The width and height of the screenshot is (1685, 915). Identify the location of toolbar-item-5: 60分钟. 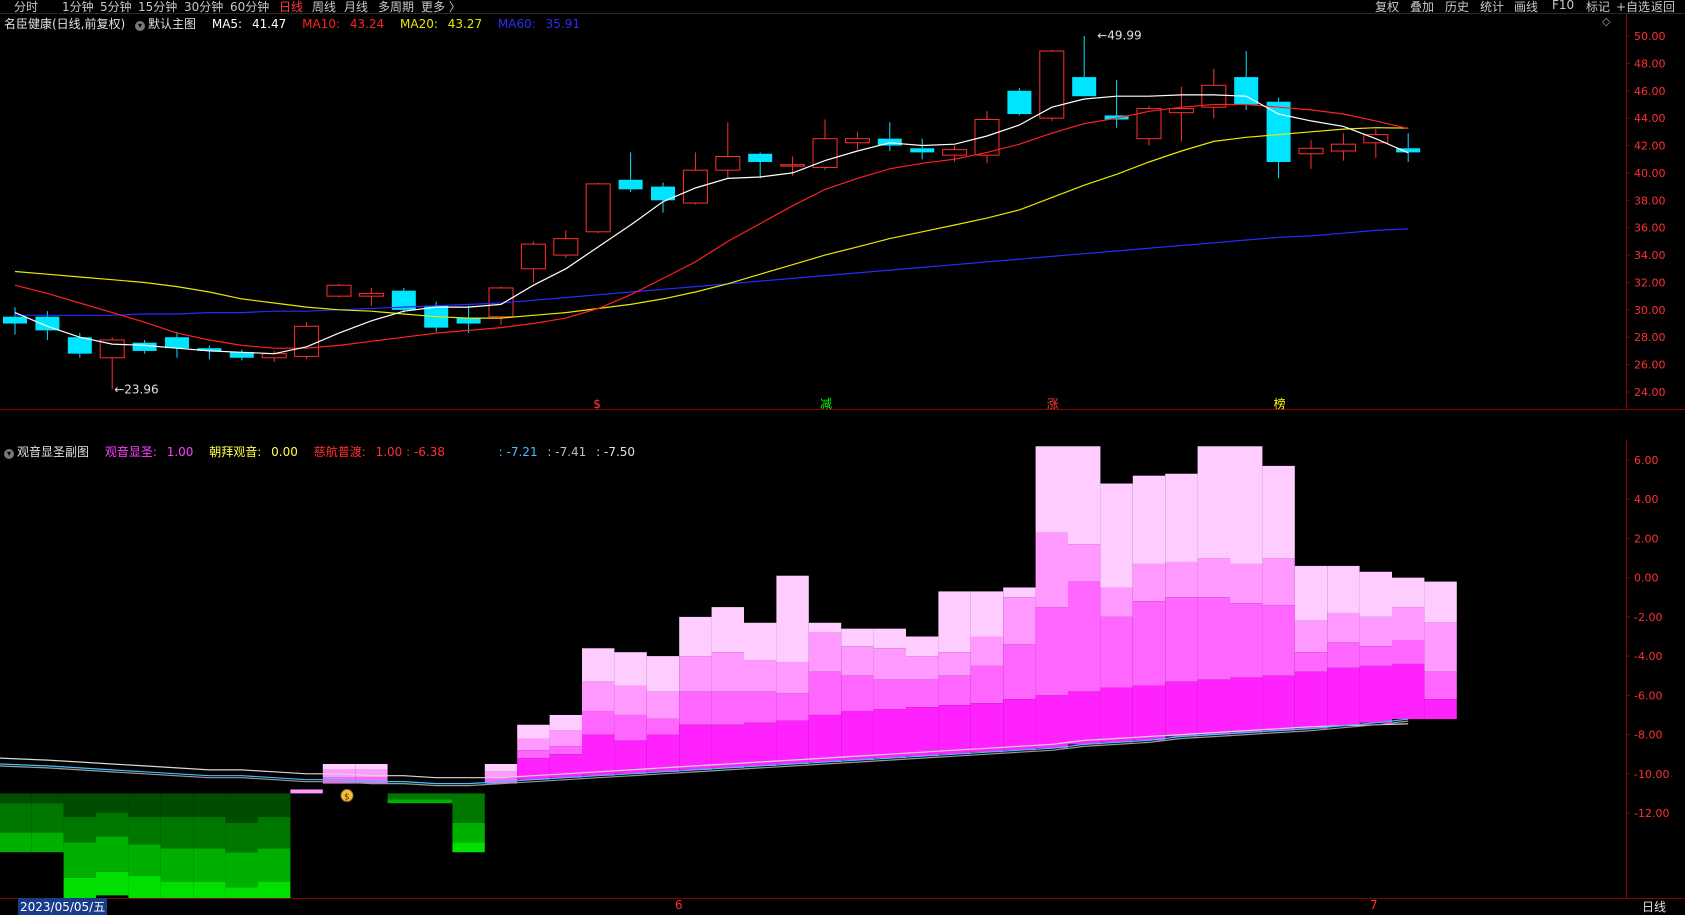
(249, 7).